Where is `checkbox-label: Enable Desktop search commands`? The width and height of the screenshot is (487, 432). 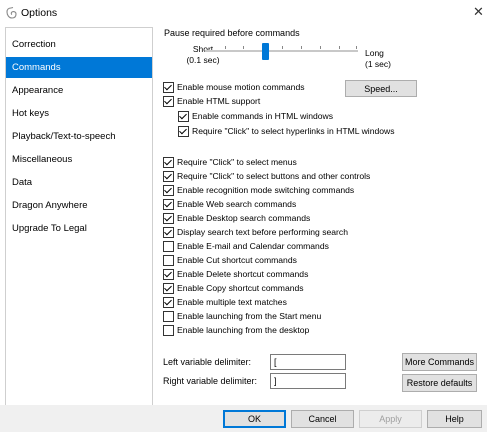
checkbox-label: Enable Desktop search commands is located at coordinates (244, 218).